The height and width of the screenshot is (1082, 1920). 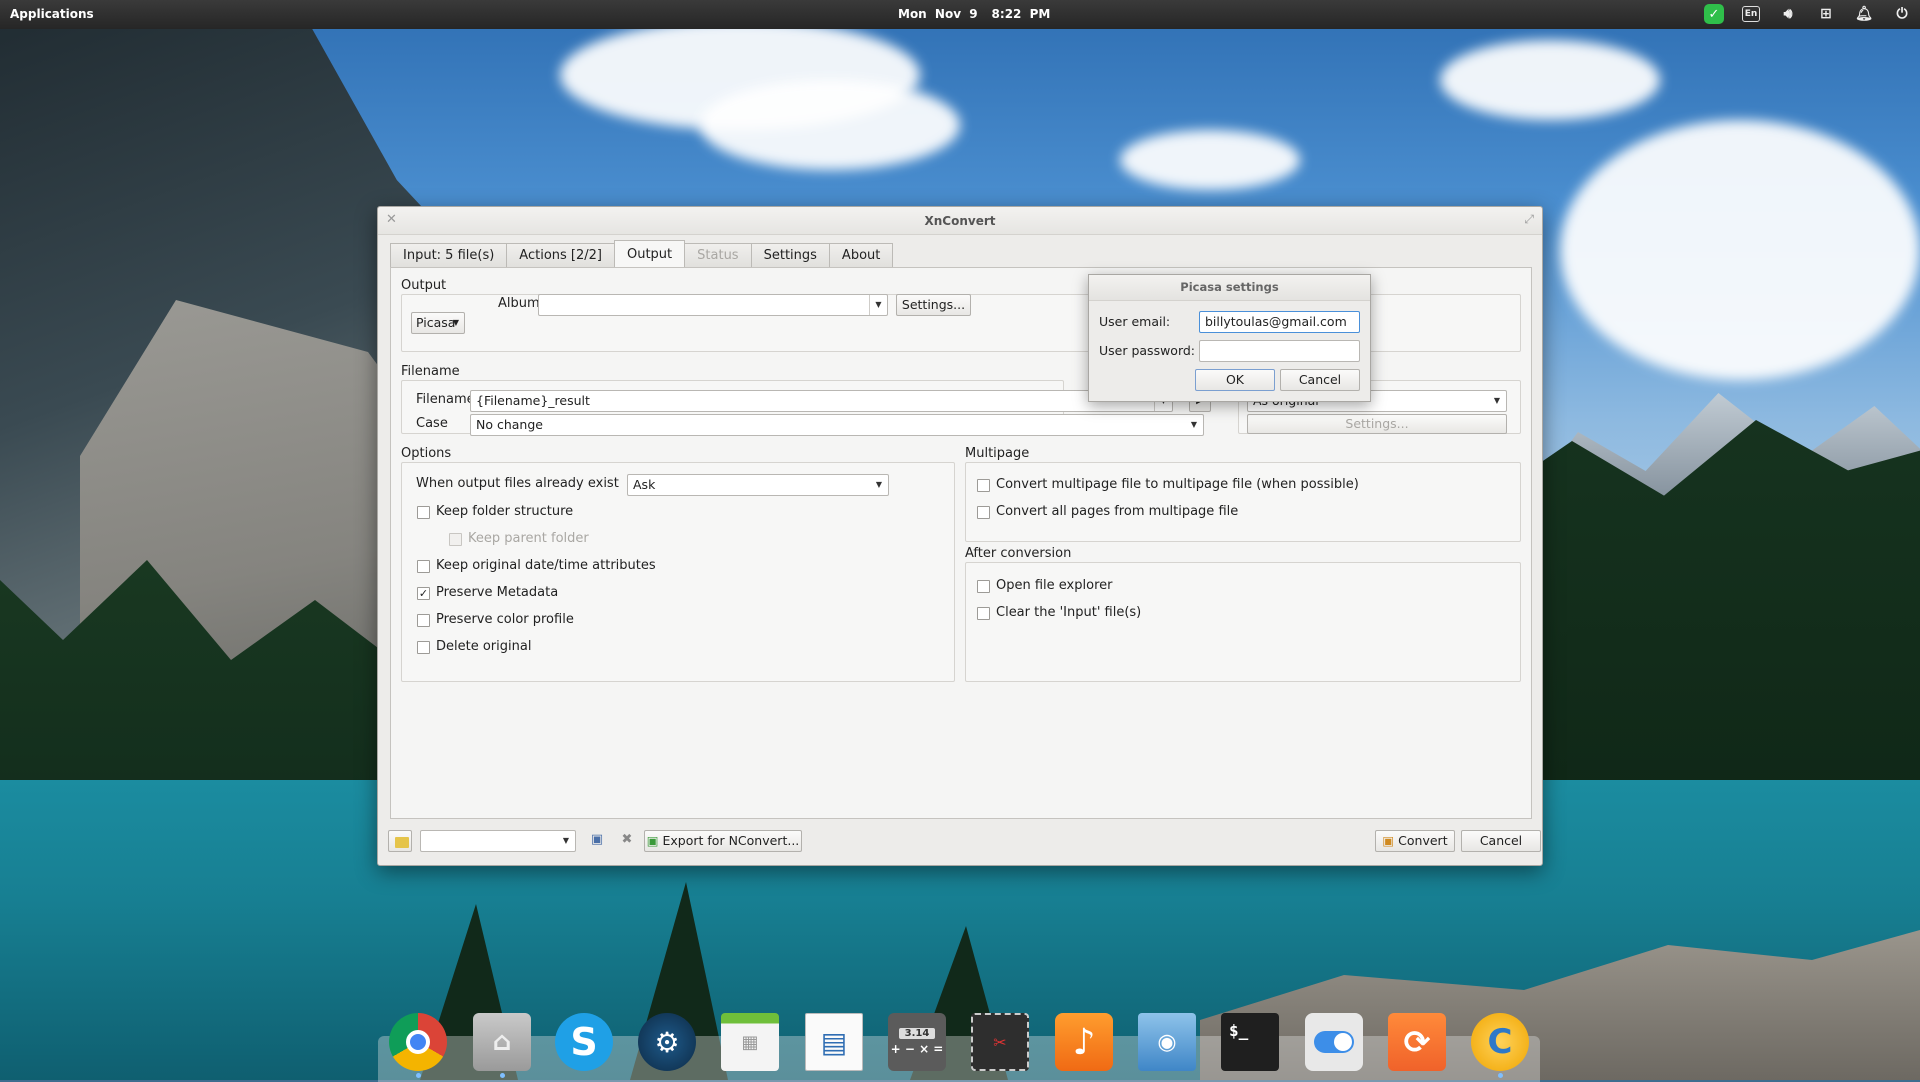 I want to click on case-label: Case, so click(x=432, y=423).